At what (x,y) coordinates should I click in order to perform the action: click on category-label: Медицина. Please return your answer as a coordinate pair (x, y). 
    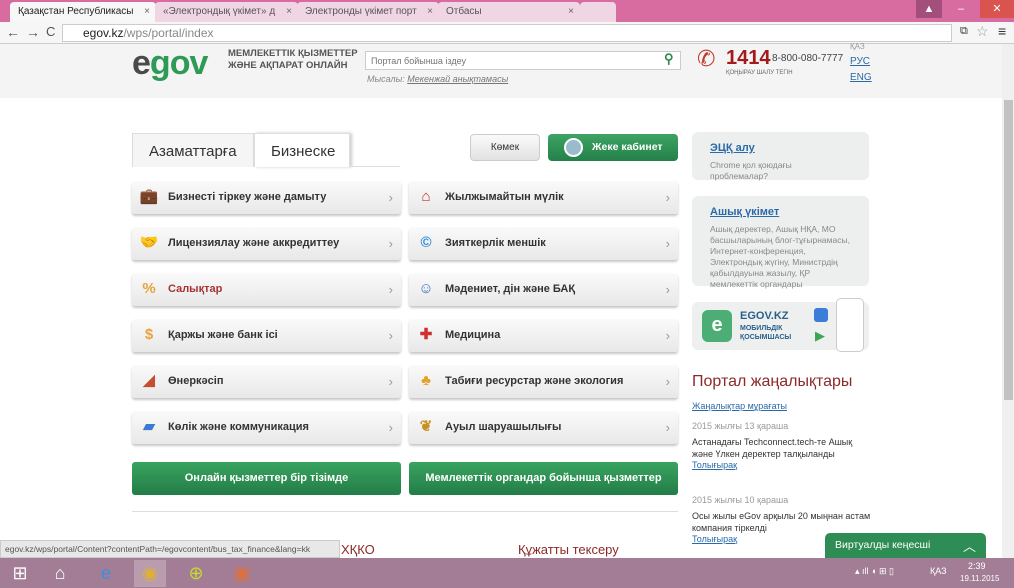
    Looking at the image, I should click on (473, 335).